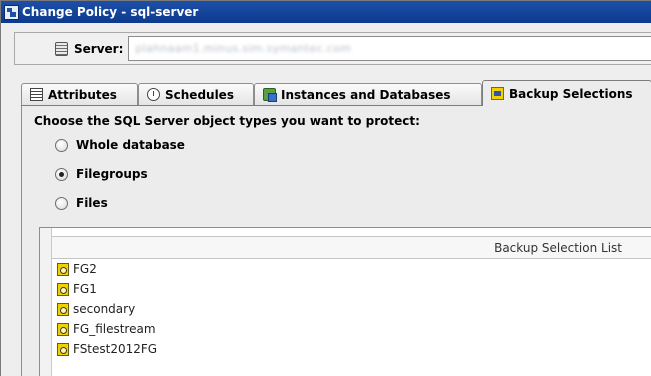  Describe the element at coordinates (270, 95) in the screenshot. I see `instances-icon` at that location.